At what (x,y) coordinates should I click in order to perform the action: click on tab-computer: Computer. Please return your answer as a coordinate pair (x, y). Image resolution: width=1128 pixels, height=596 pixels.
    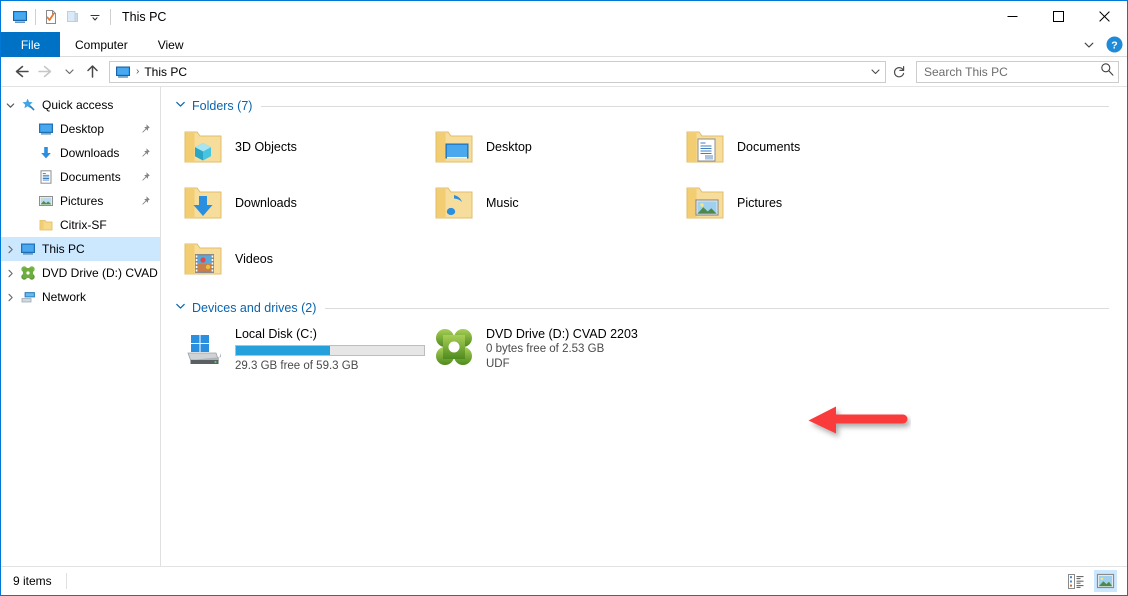
    Looking at the image, I should click on (101, 44).